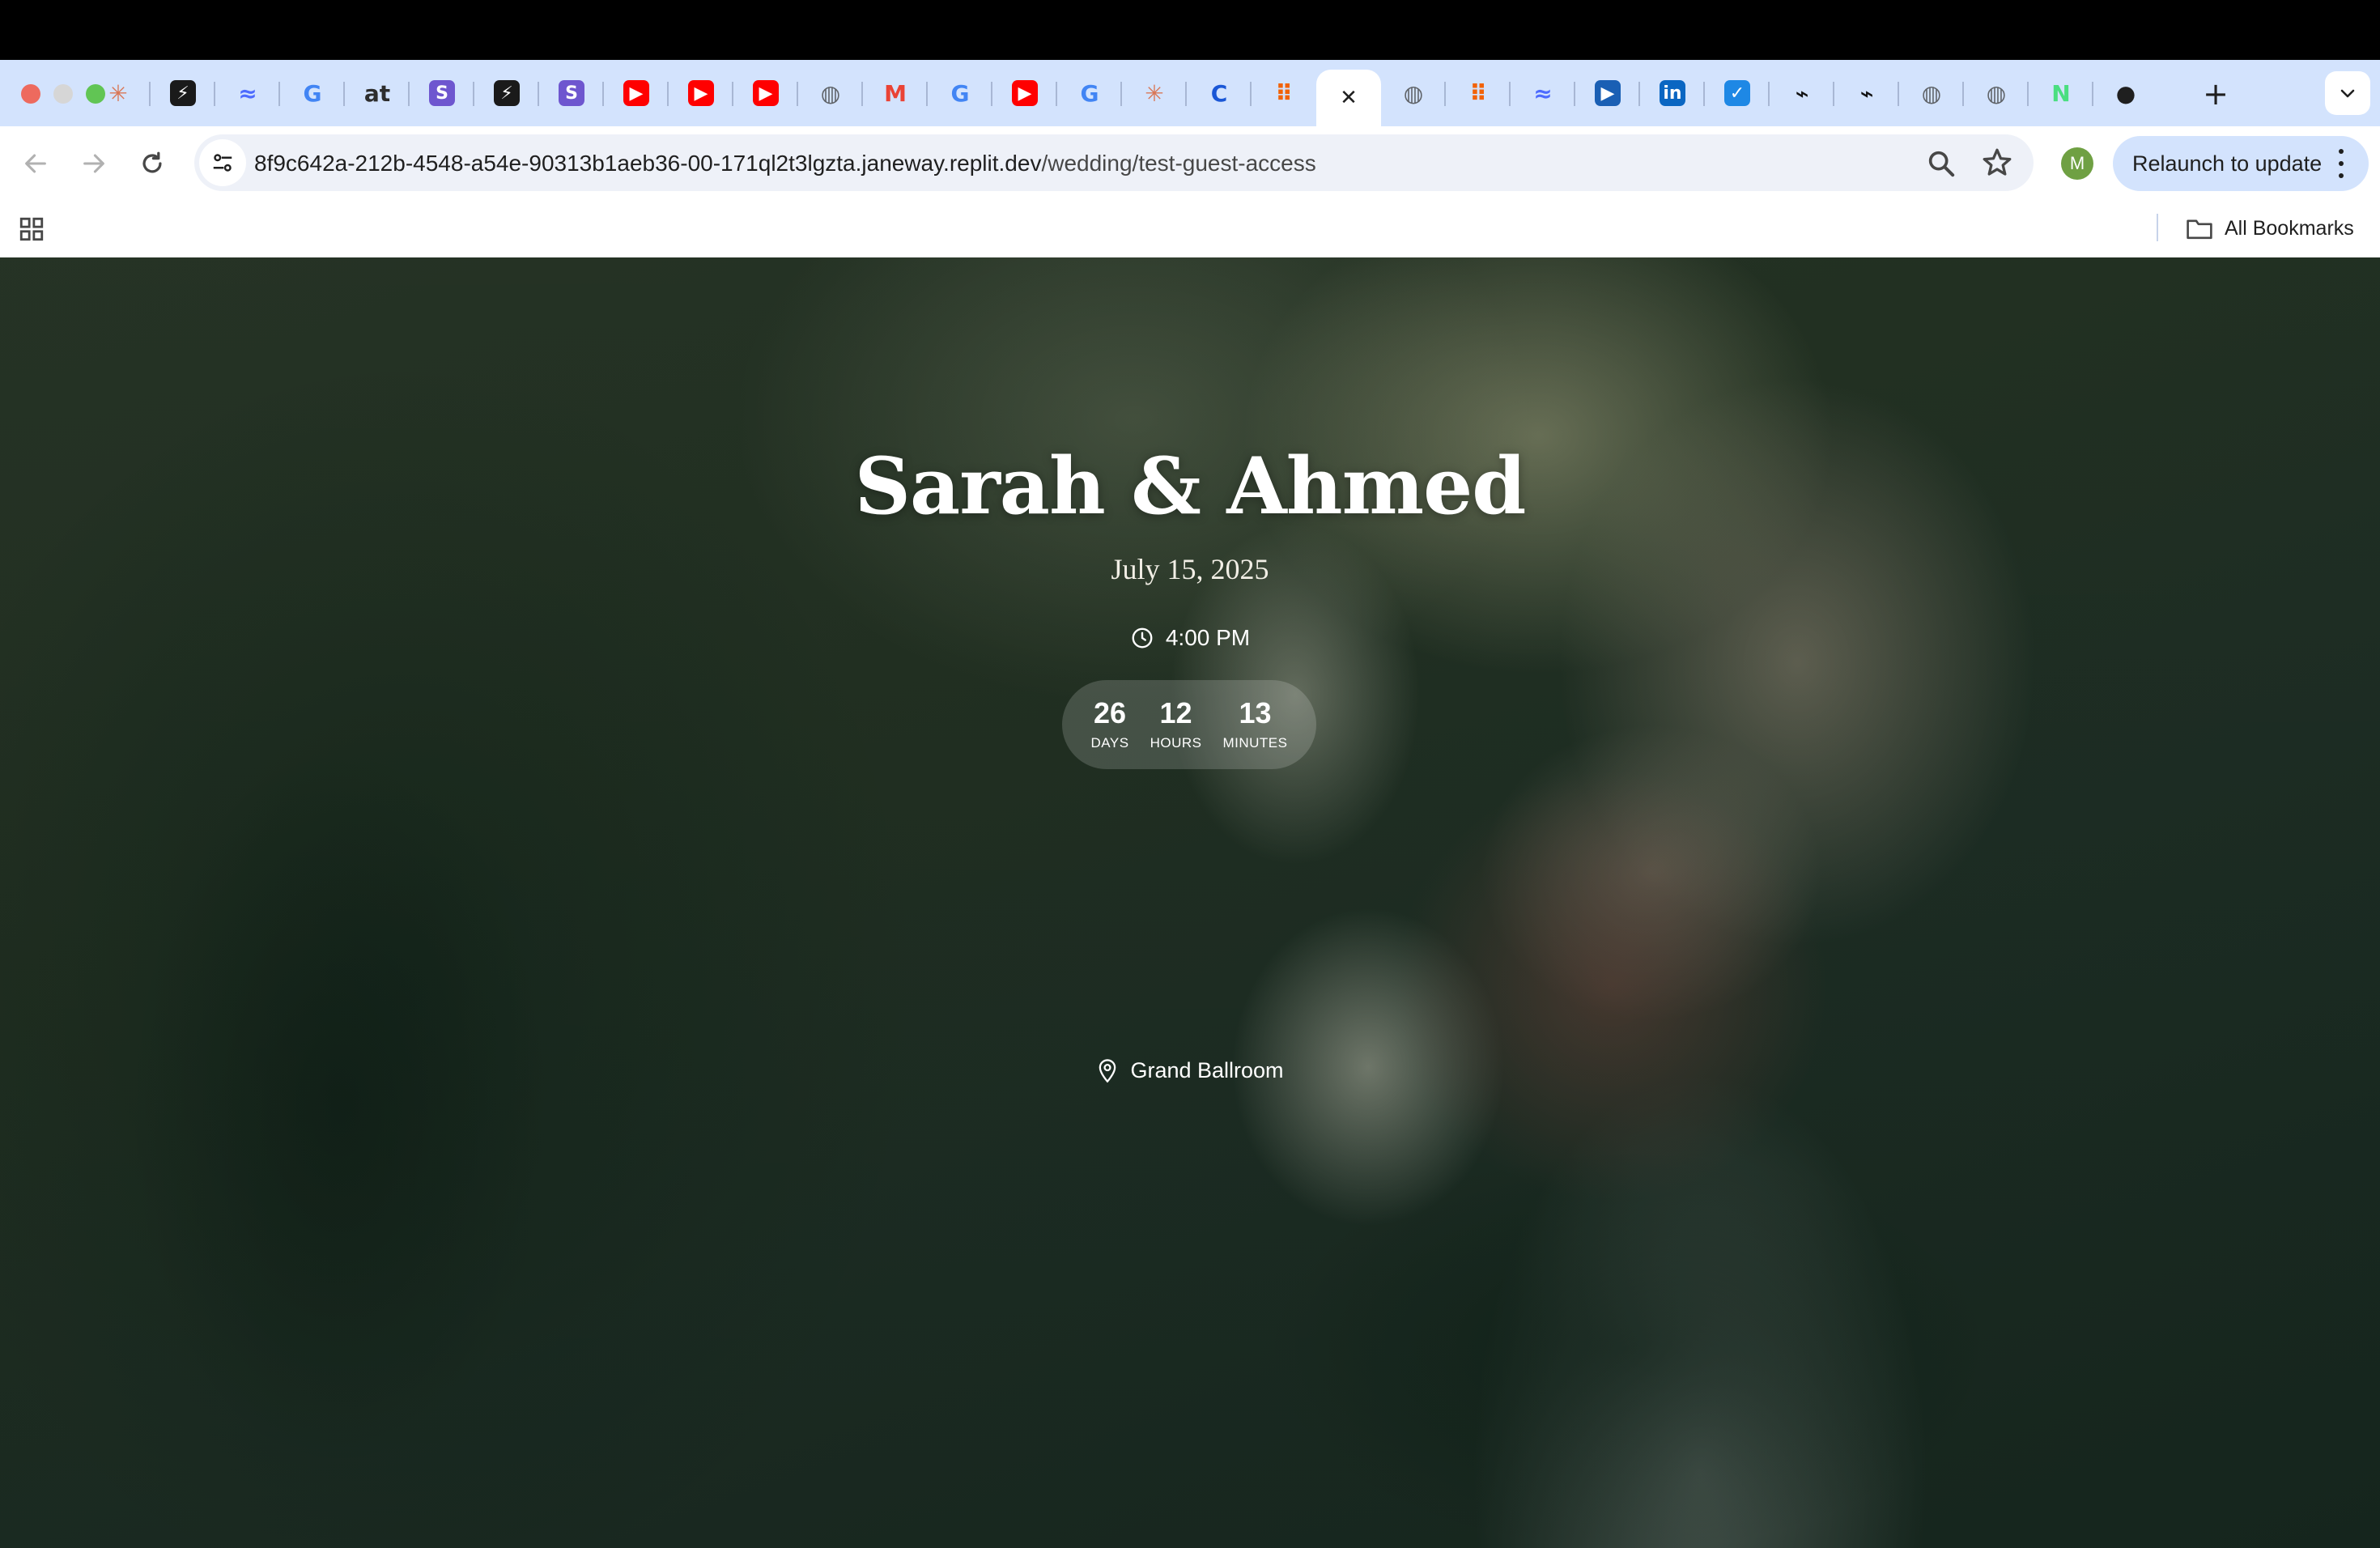 Image resolution: width=2380 pixels, height=1548 pixels. What do you see at coordinates (2341, 164) in the screenshot?
I see `more-menu-icon` at bounding box center [2341, 164].